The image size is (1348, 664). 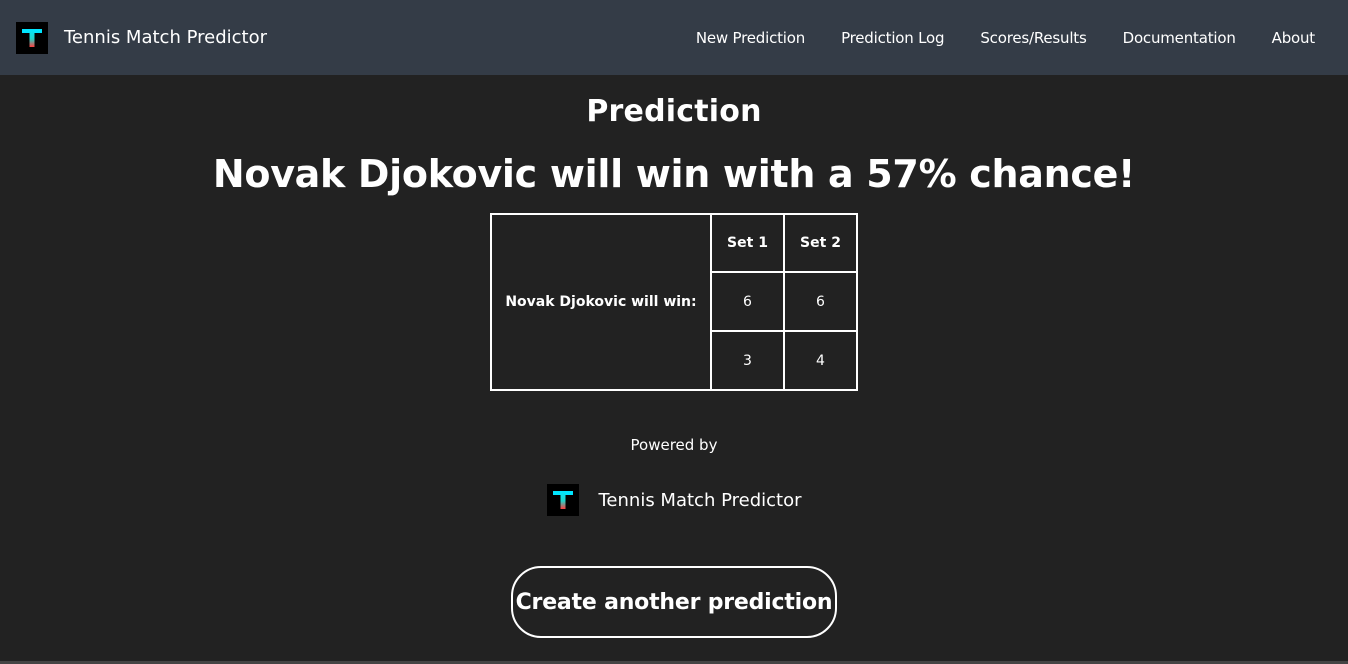 What do you see at coordinates (165, 37) in the screenshot?
I see `brand-name: Tennis Match Predictor` at bounding box center [165, 37].